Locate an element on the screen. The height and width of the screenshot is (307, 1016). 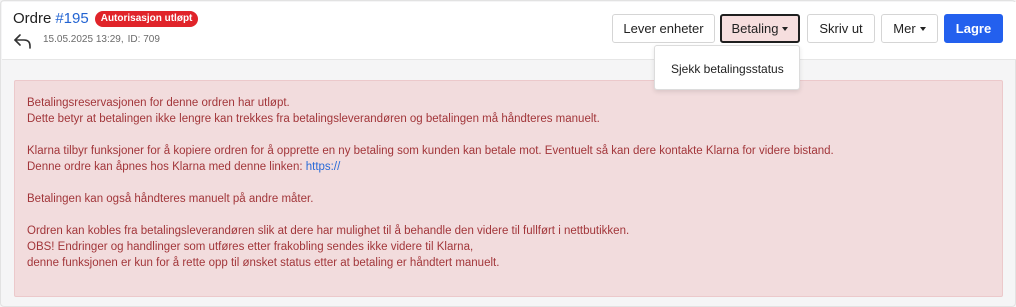
deliver-units-button: Lever enheter is located at coordinates (663, 28).